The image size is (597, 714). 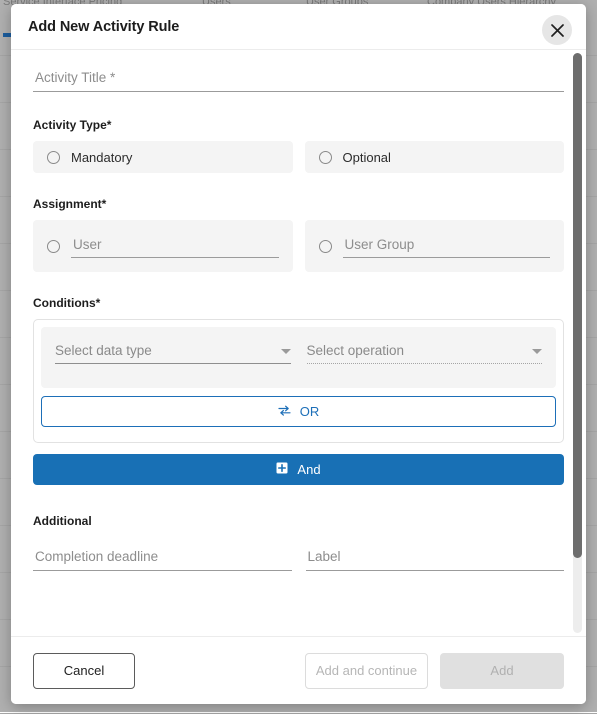 What do you see at coordinates (298, 157) in the screenshot?
I see `activity-type-options: Mandatory Optional` at bounding box center [298, 157].